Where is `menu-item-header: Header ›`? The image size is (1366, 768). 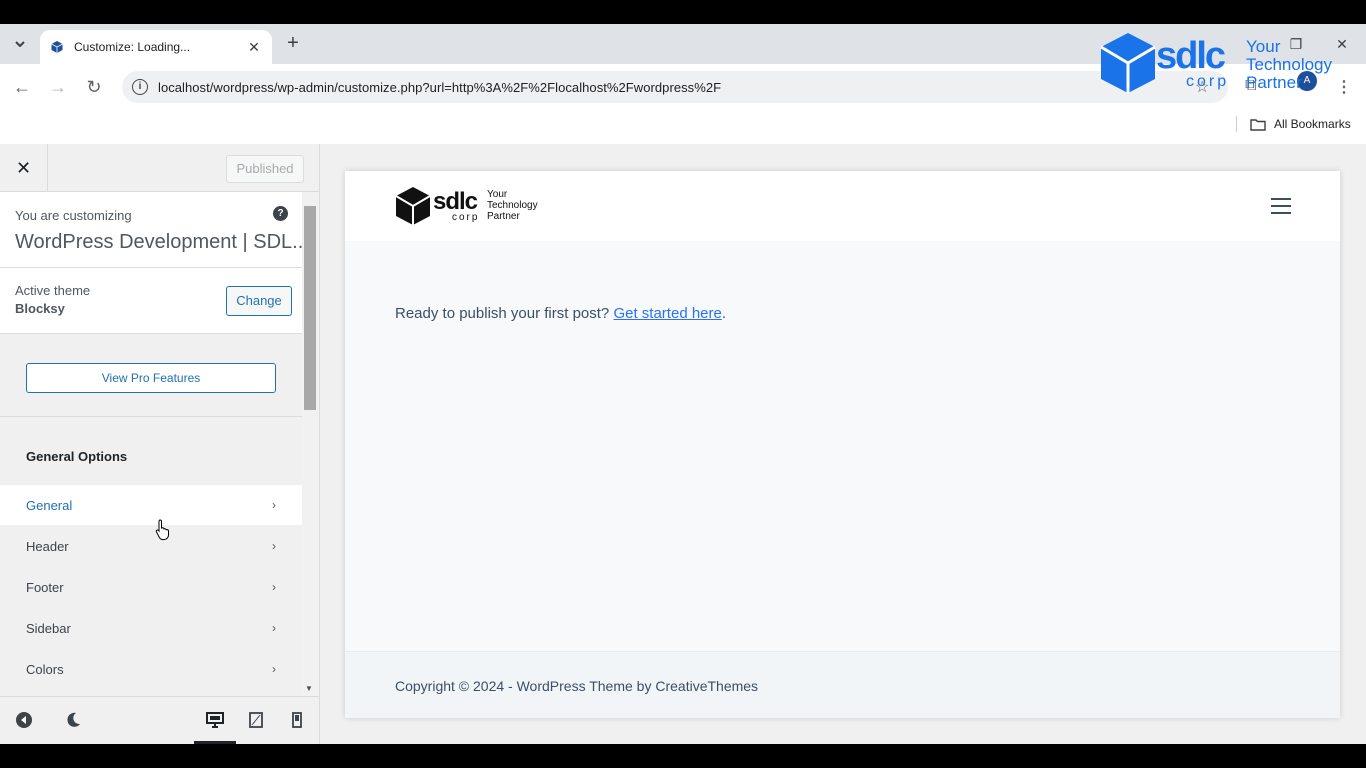
menu-item-header: Header › is located at coordinates (151, 546).